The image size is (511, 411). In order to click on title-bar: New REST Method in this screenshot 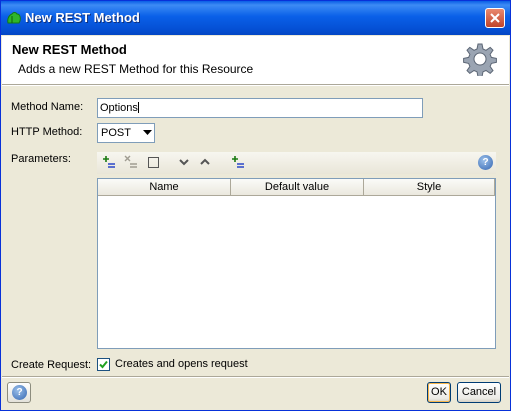, I will do `click(255, 18)`.